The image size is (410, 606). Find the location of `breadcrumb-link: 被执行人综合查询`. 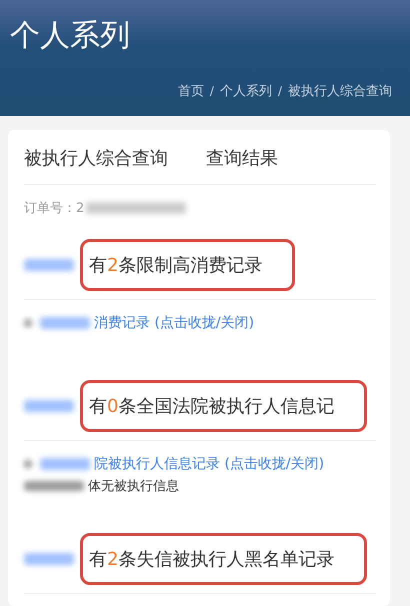

breadcrumb-link: 被执行人综合查询 is located at coordinates (340, 91).